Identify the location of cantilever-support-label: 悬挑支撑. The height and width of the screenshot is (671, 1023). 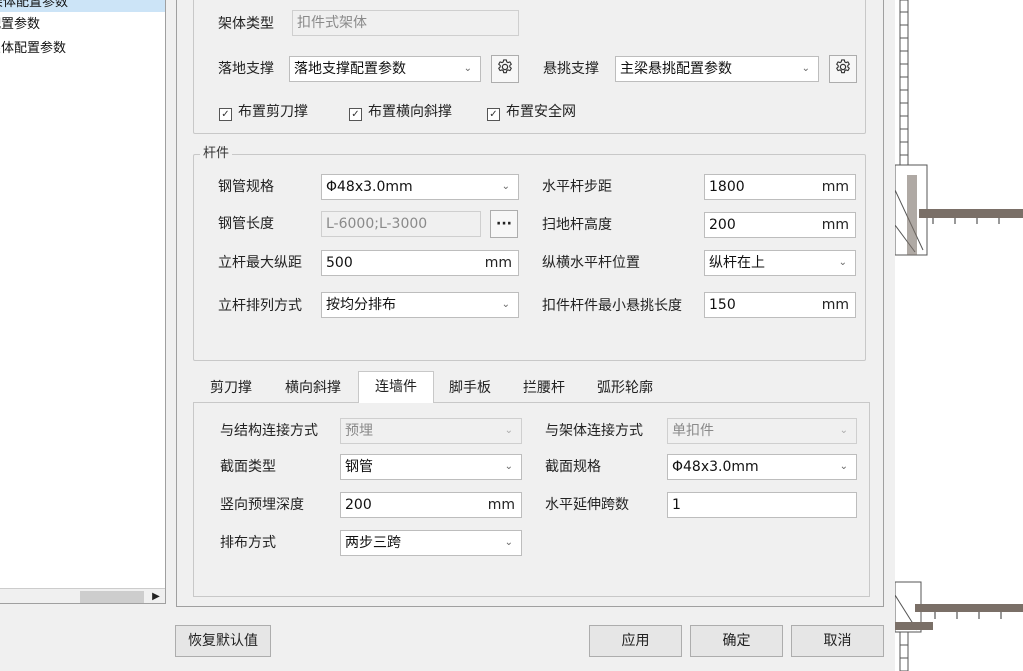
(571, 69).